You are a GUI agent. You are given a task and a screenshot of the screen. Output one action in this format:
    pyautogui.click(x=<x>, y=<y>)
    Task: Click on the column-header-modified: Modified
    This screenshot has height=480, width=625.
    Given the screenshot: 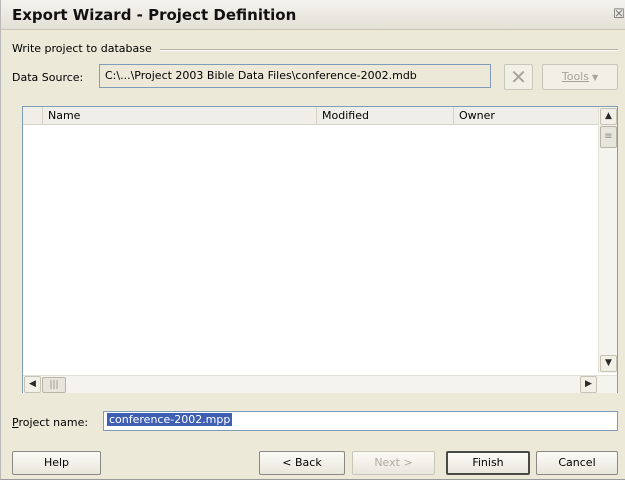 What is the action you would take?
    pyautogui.click(x=385, y=116)
    